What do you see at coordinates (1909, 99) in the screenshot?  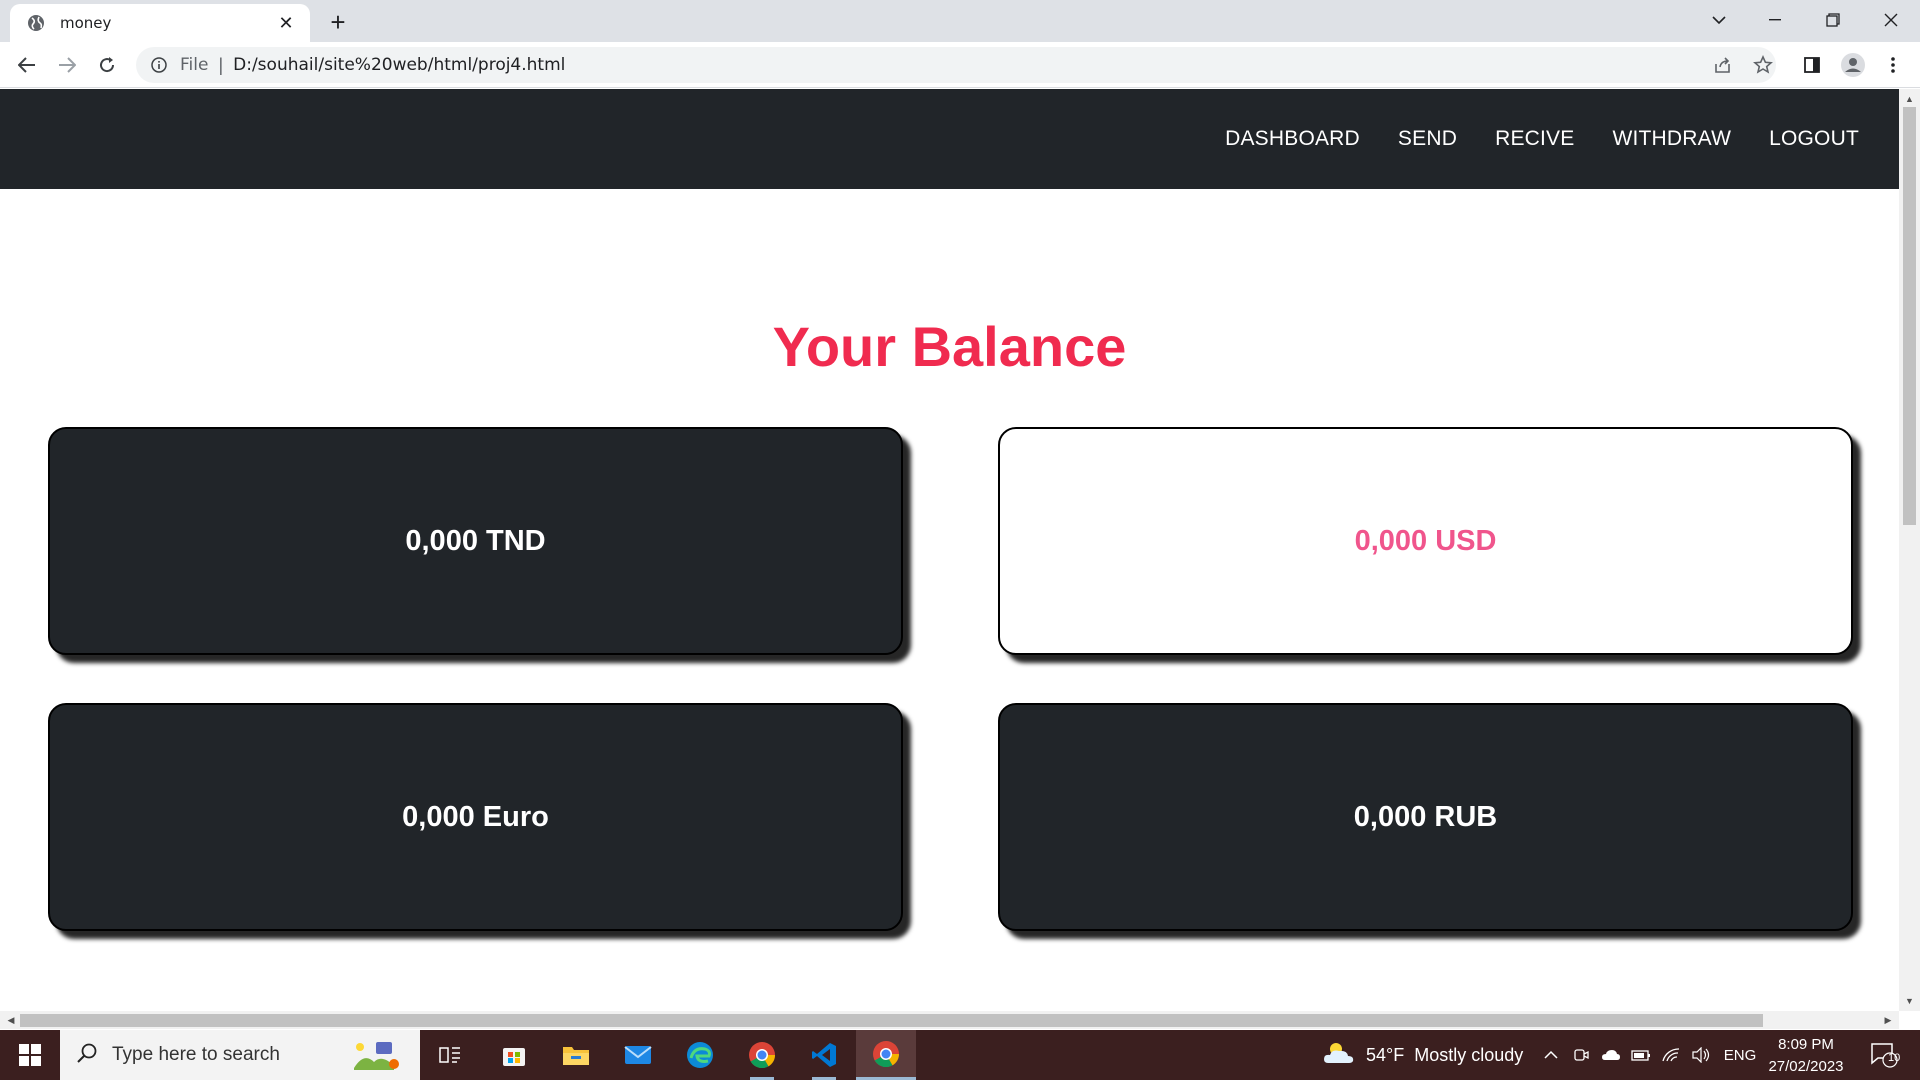 I see `scroll-up-arrow-icon: ▲` at bounding box center [1909, 99].